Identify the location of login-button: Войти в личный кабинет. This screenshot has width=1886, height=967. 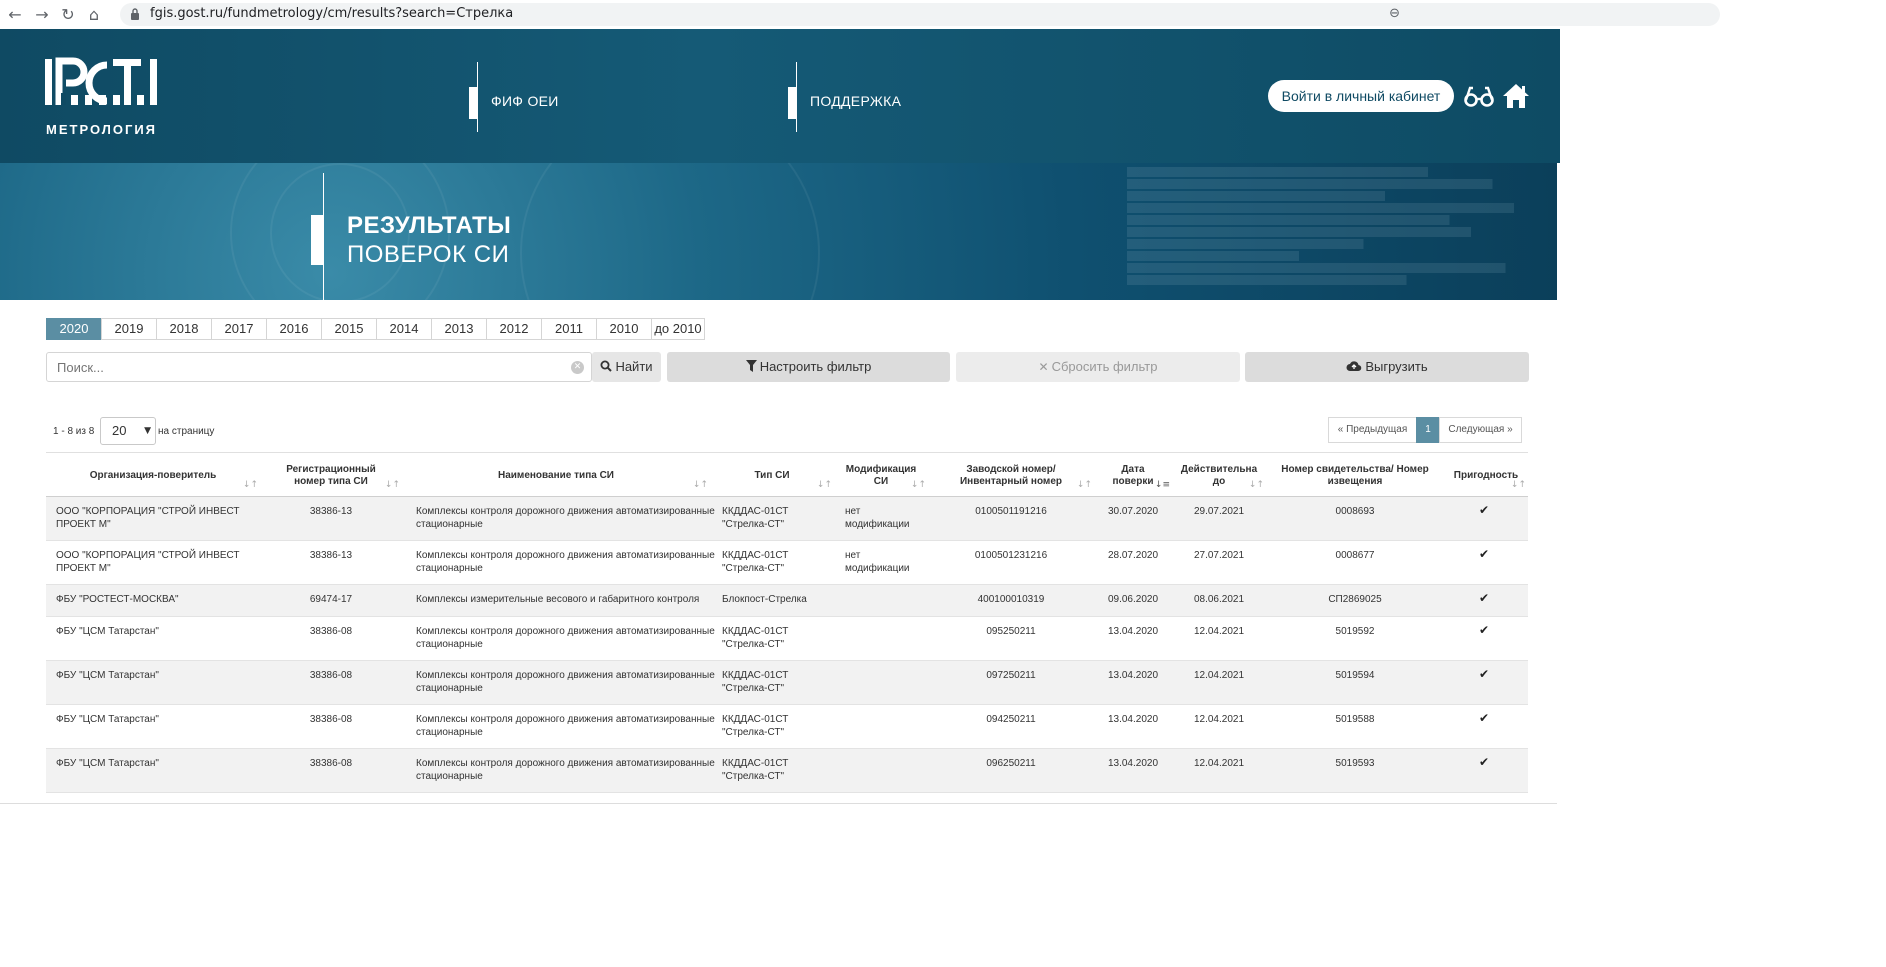
(1361, 96).